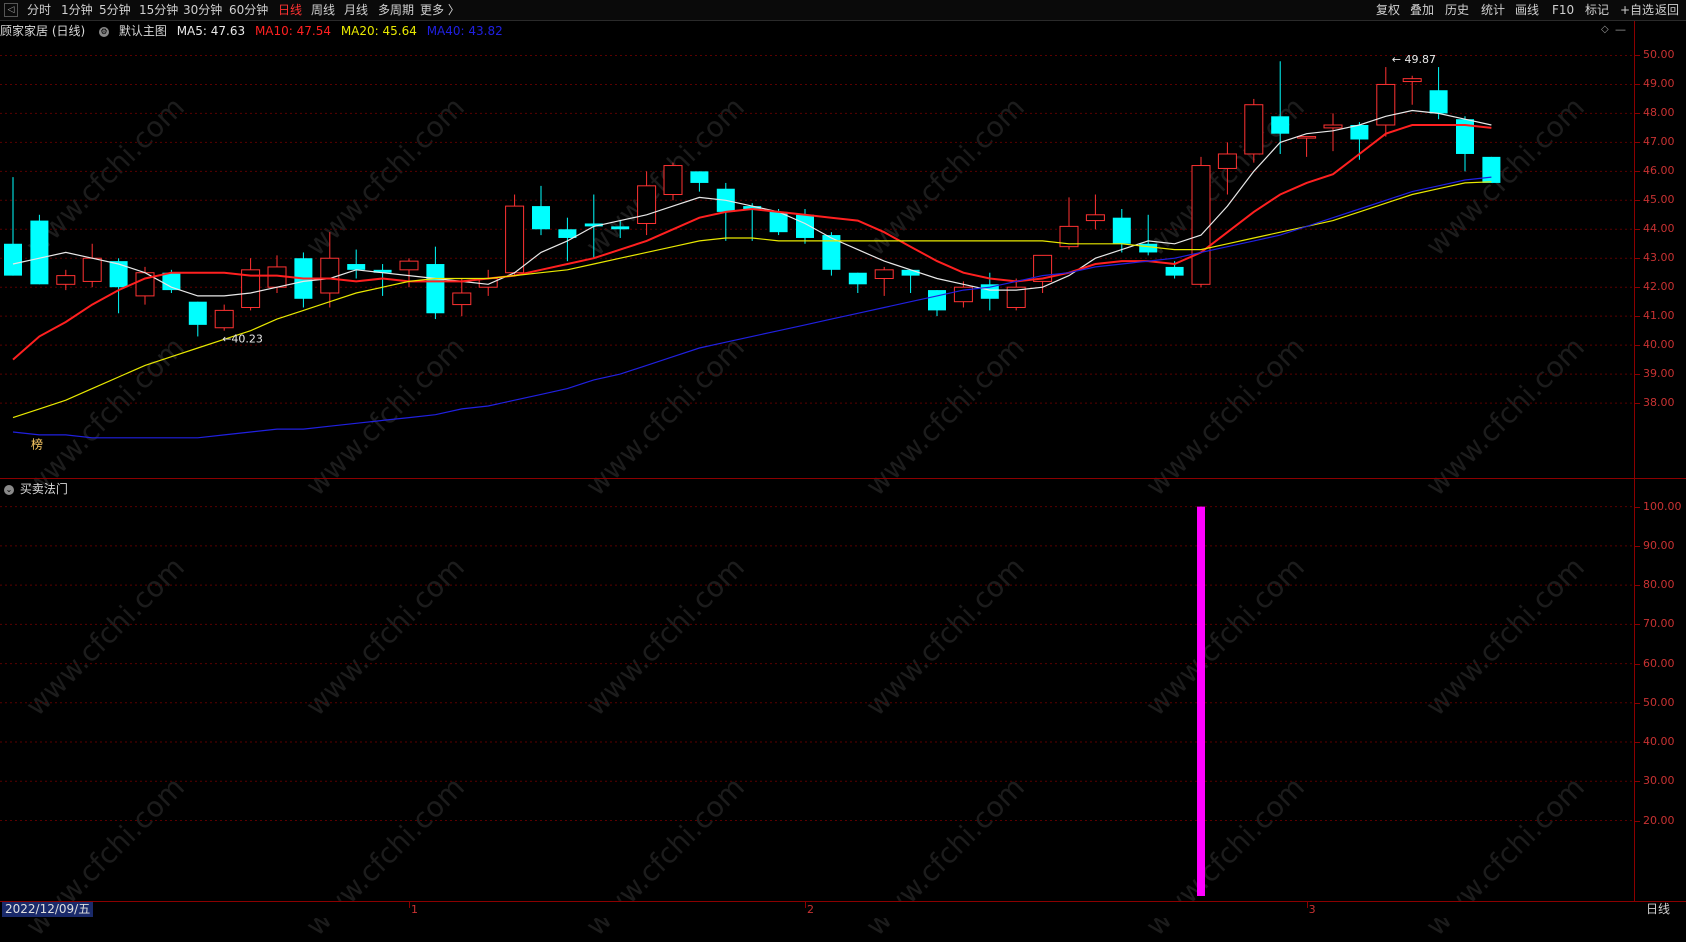  I want to click on function-button-5: F10, so click(1563, 10).